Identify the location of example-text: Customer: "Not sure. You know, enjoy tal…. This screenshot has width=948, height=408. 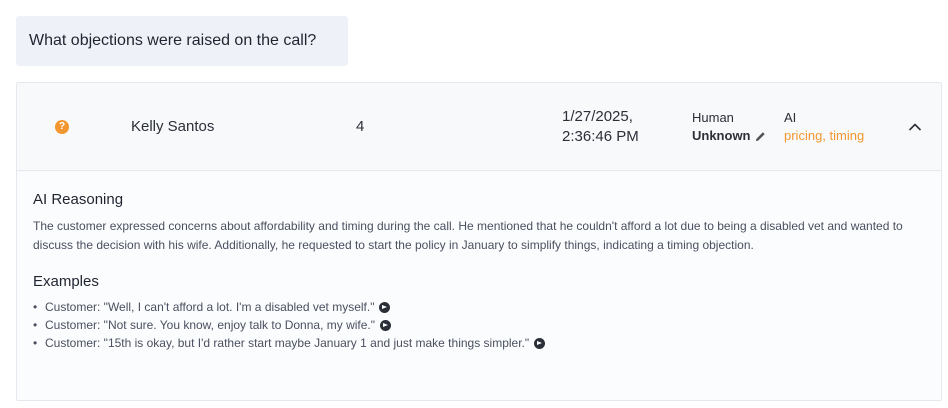
(210, 325).